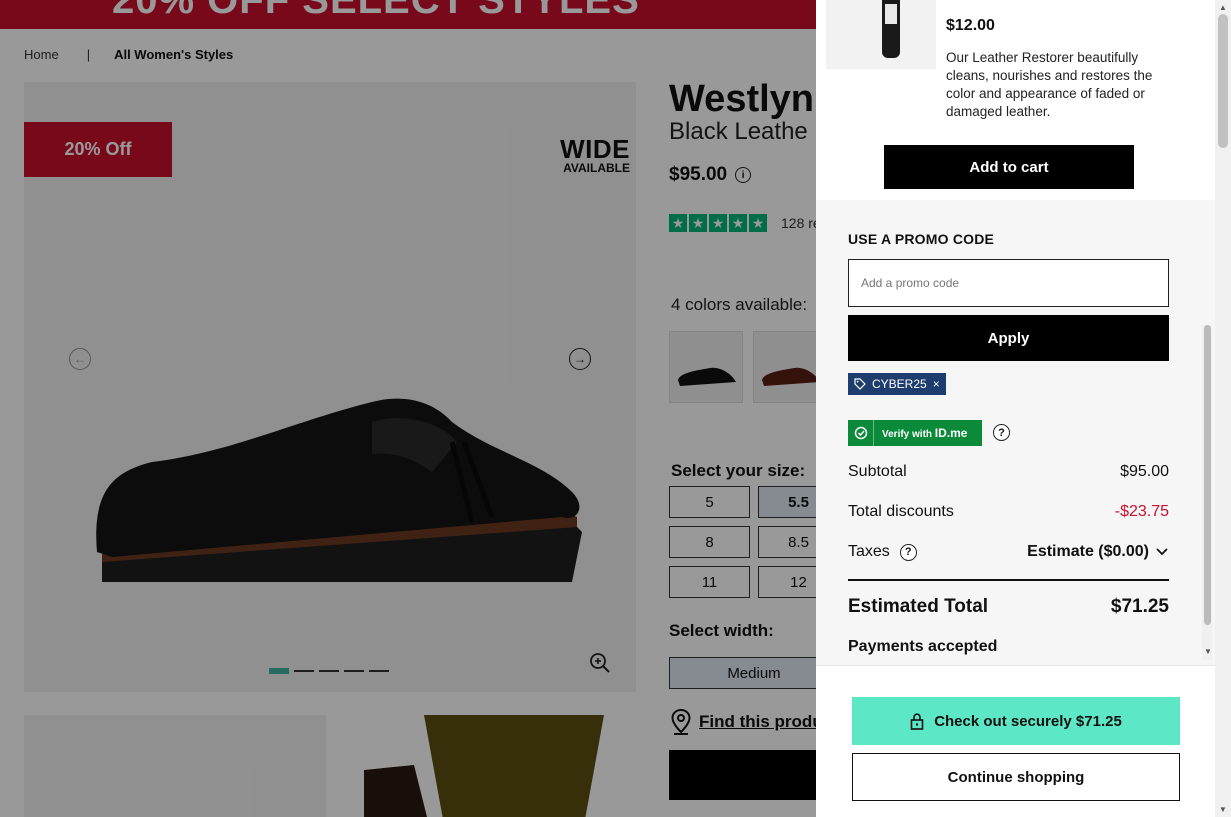 Image resolution: width=1231 pixels, height=817 pixels. Describe the element at coordinates (917, 721) in the screenshot. I see `lock-icon` at that location.